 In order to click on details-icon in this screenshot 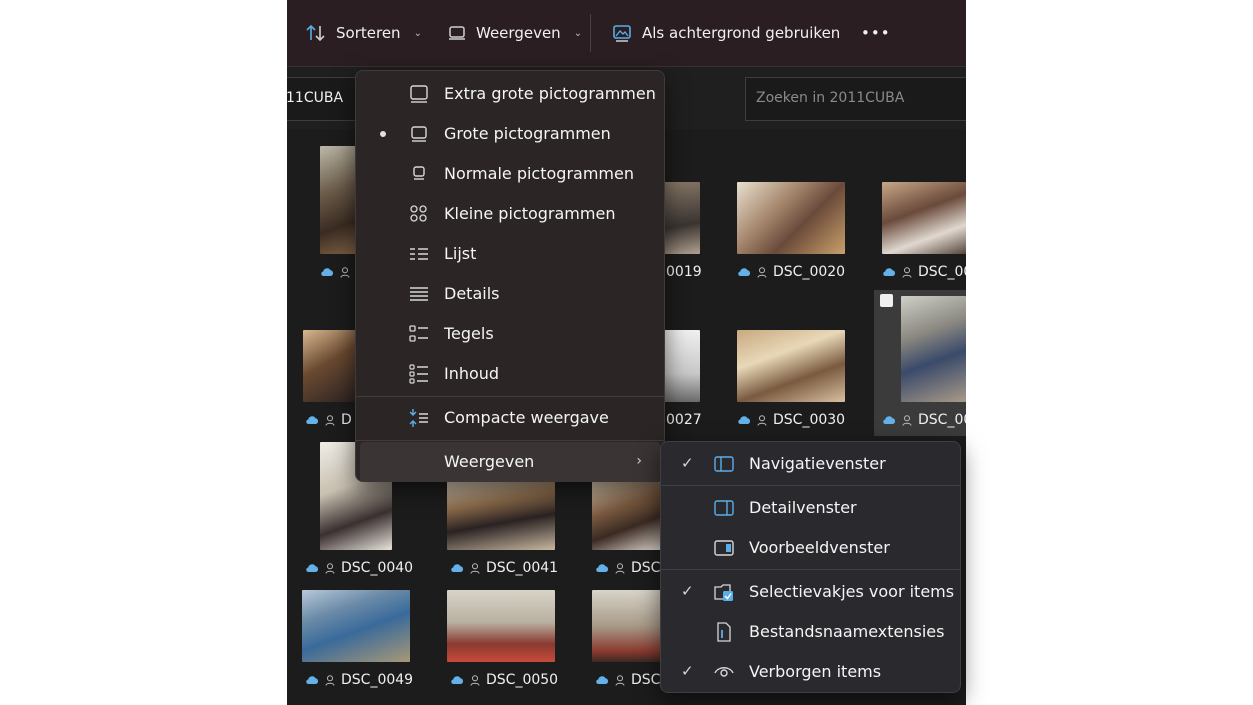, I will do `click(419, 294)`.